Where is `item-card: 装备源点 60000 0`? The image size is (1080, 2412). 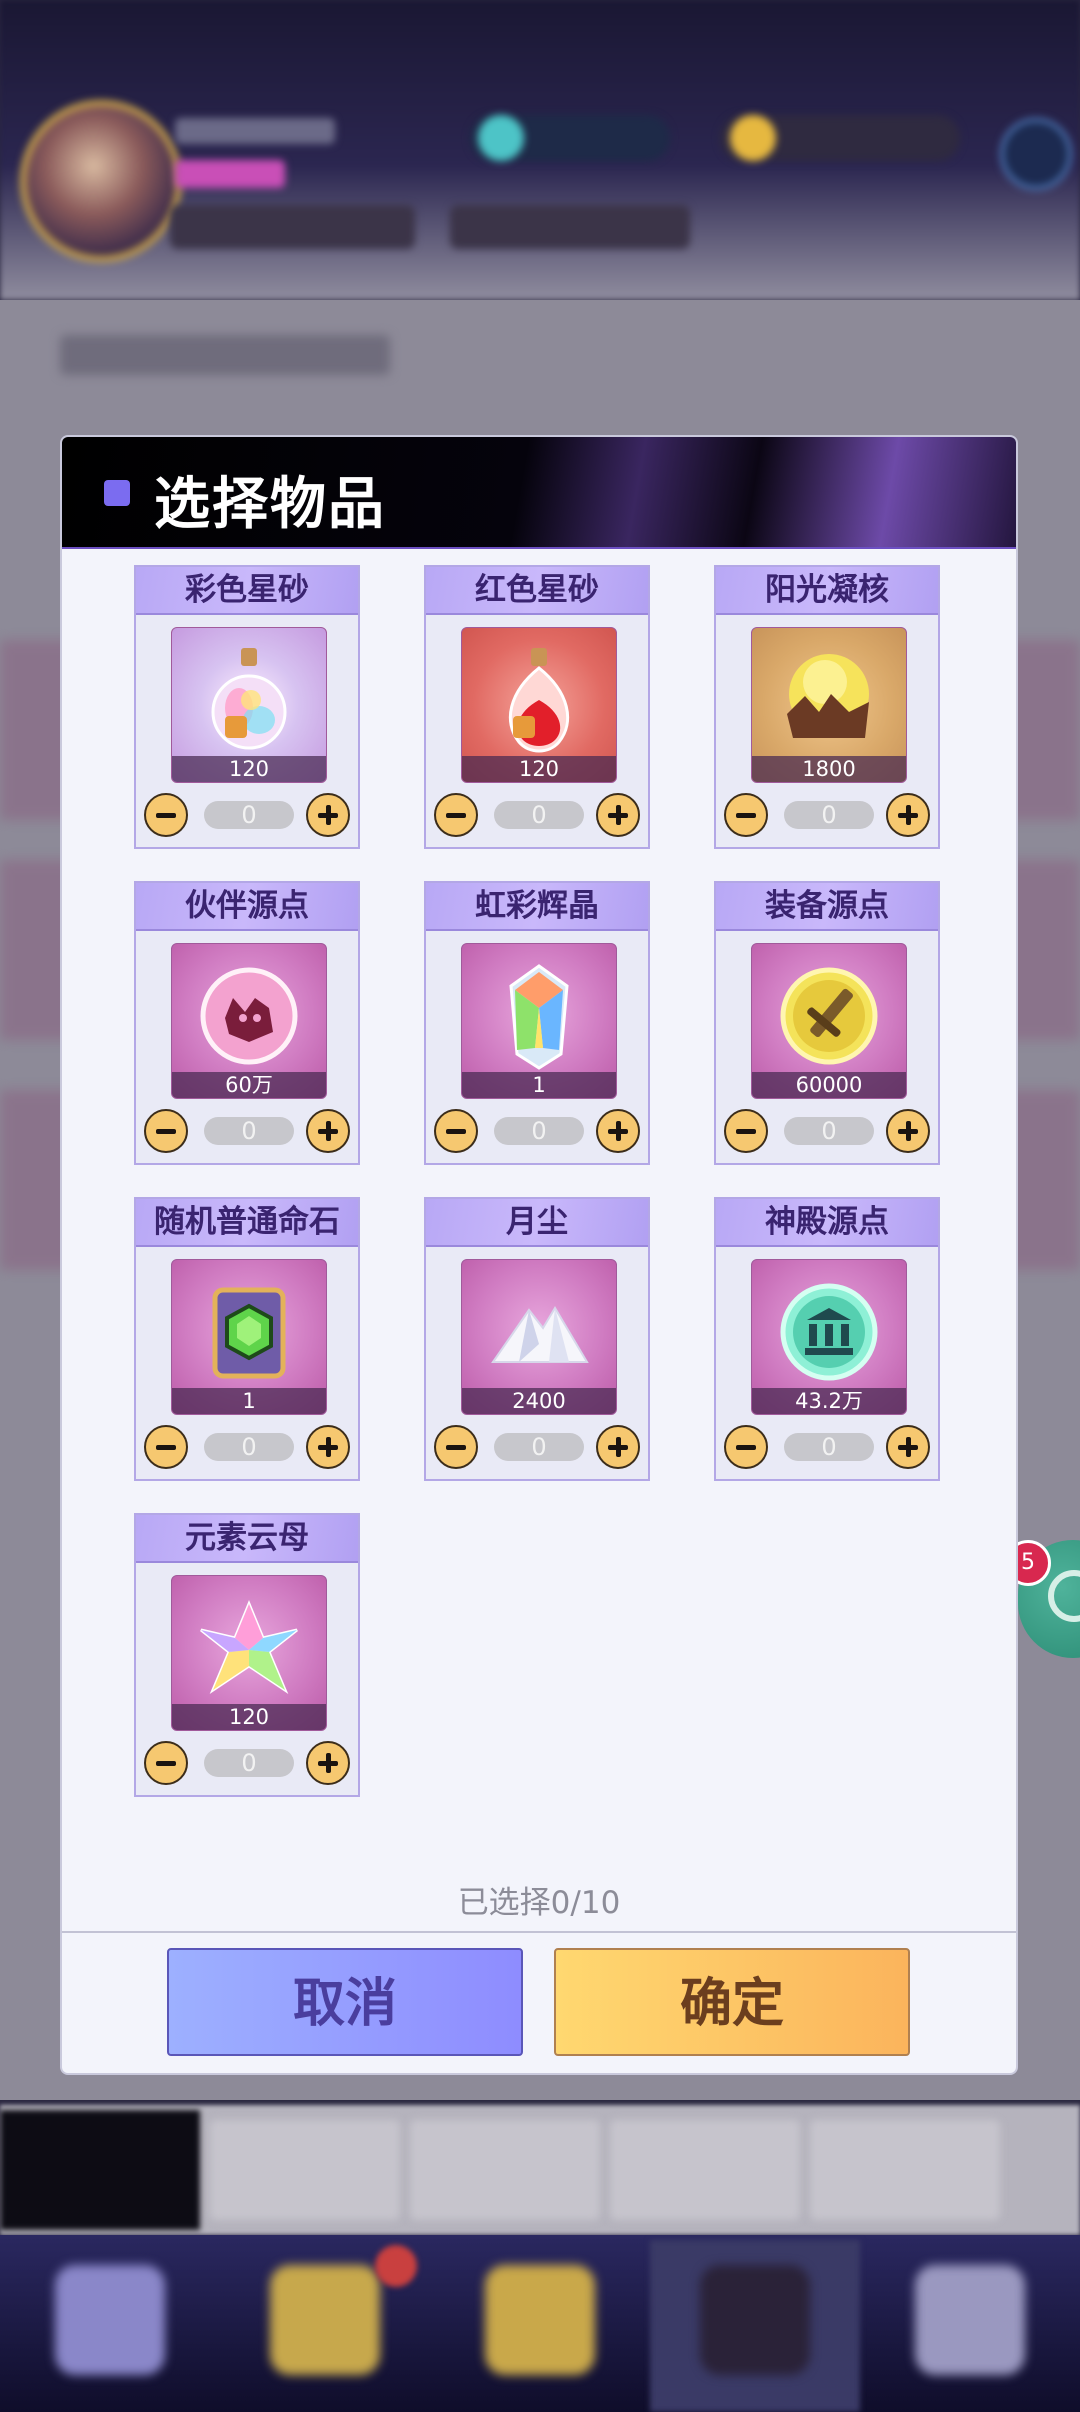 item-card: 装备源点 60000 0 is located at coordinates (827, 1023).